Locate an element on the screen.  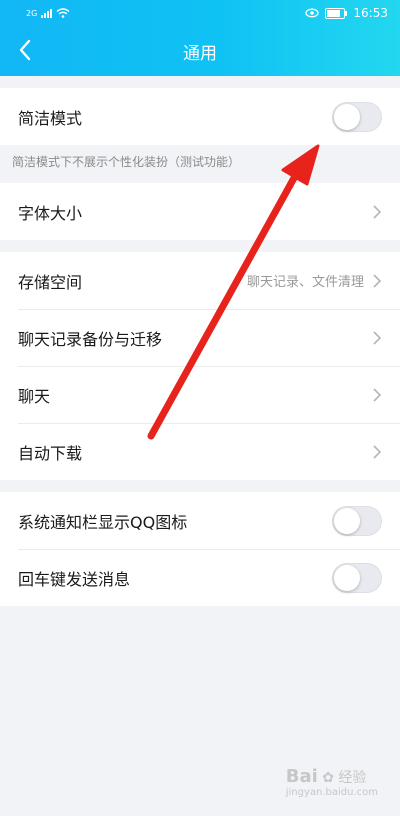
notification-icon-label: 系统通知栏显示QQ图标 is located at coordinates (103, 522).